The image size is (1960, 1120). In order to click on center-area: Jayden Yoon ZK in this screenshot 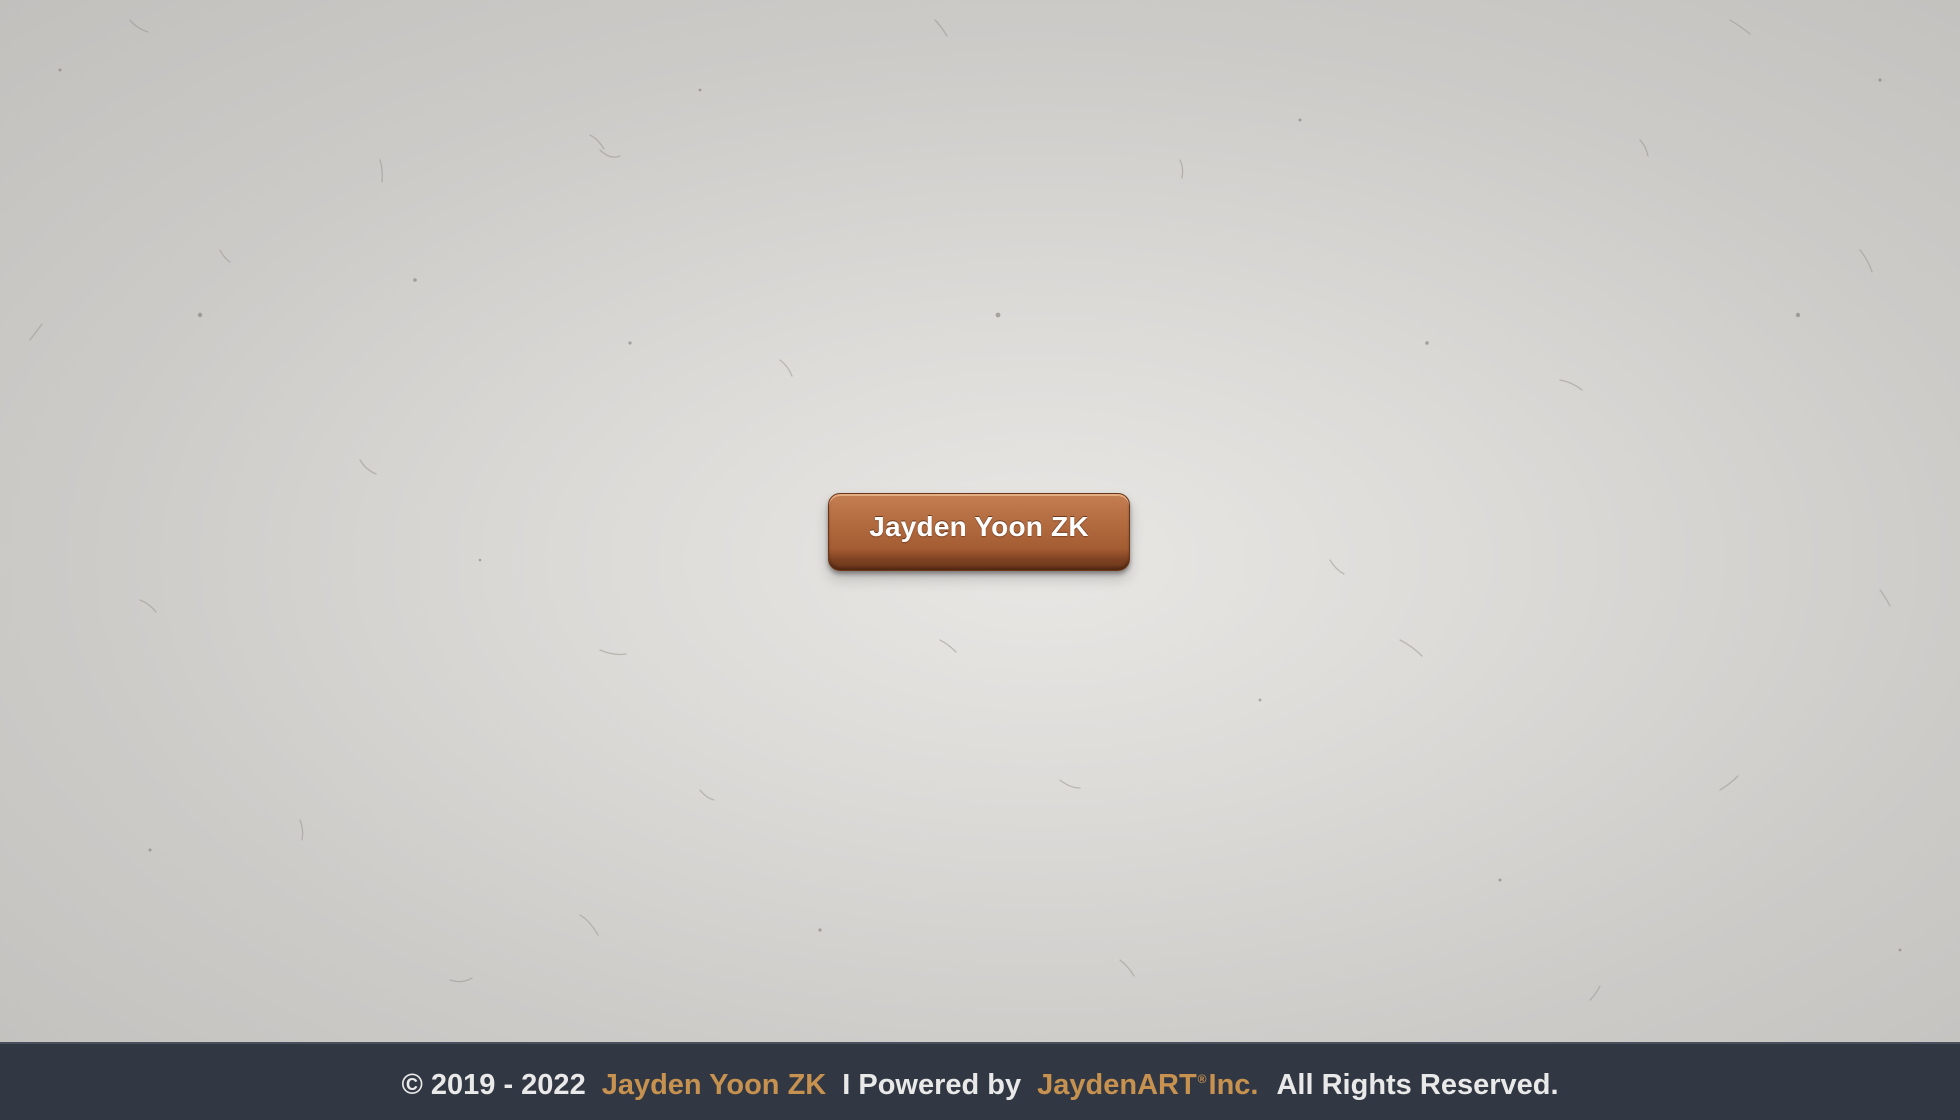, I will do `click(980, 534)`.